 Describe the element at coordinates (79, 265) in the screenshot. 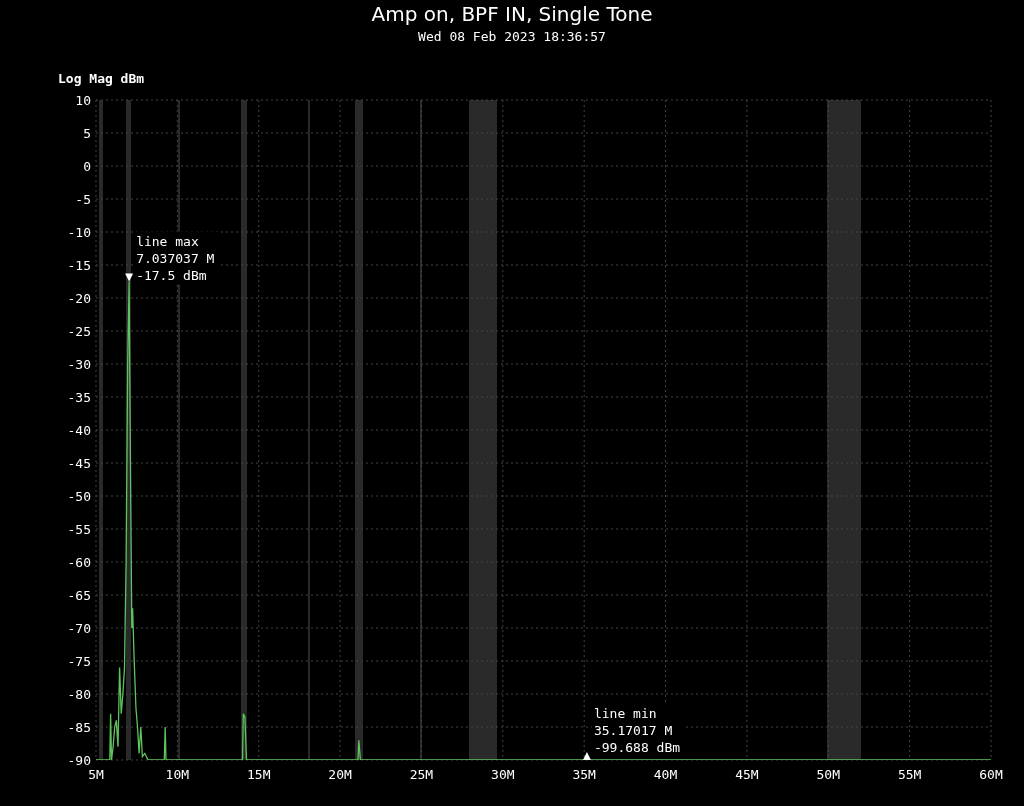

I see `tick-label: -15` at that location.